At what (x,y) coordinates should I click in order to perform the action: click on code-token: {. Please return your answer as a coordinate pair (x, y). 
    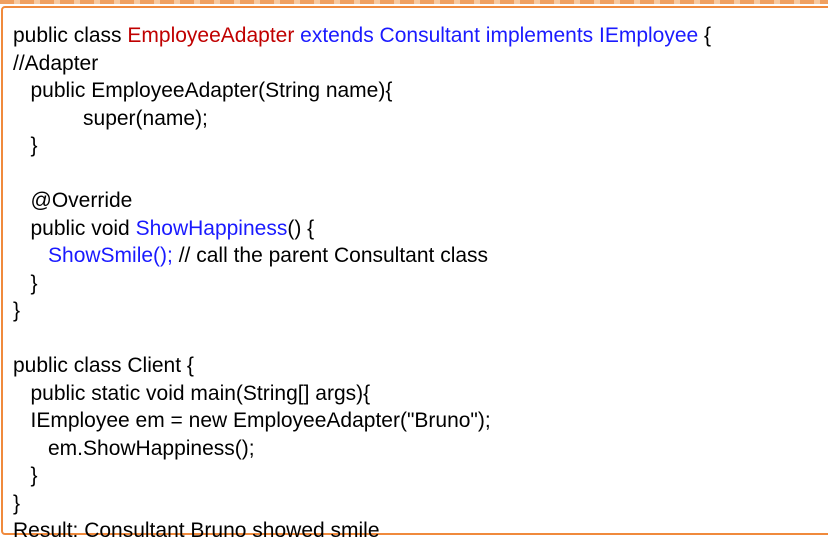
    Looking at the image, I should click on (705, 35).